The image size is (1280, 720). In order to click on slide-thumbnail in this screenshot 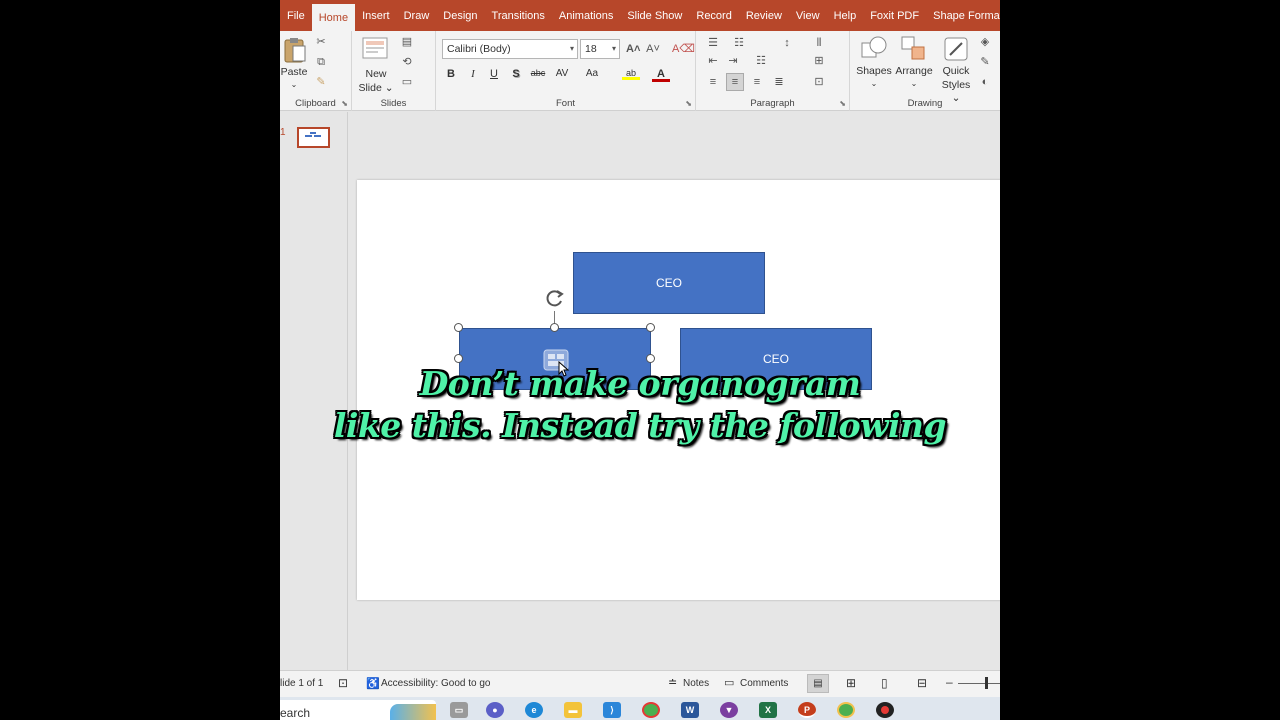, I will do `click(313, 137)`.